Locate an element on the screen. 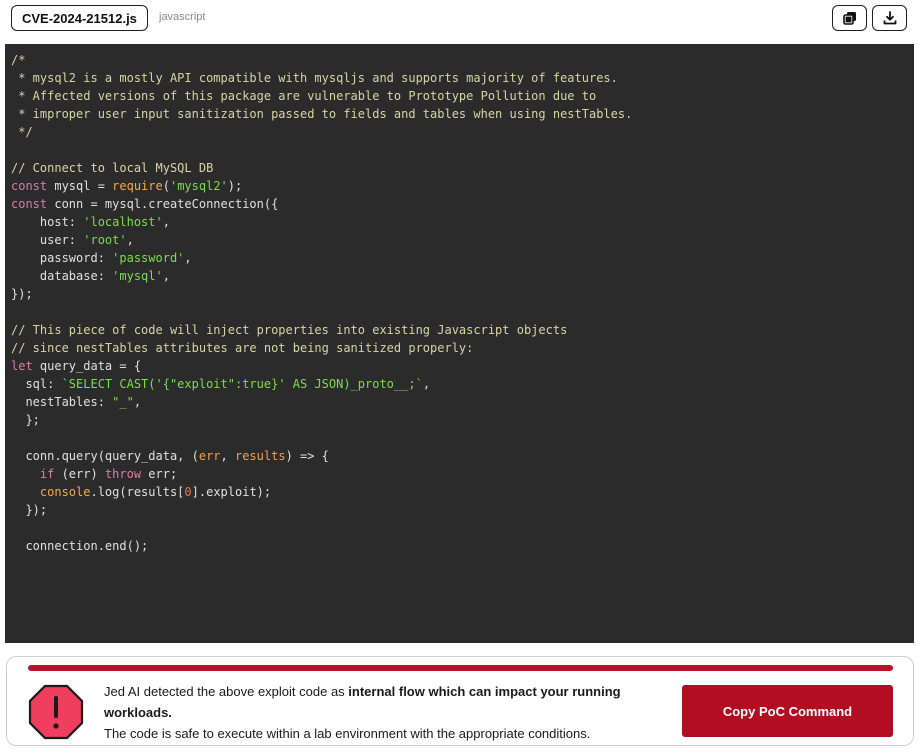 Image resolution: width=918 pixels, height=750 pixels. download-icon is located at coordinates (889, 18).